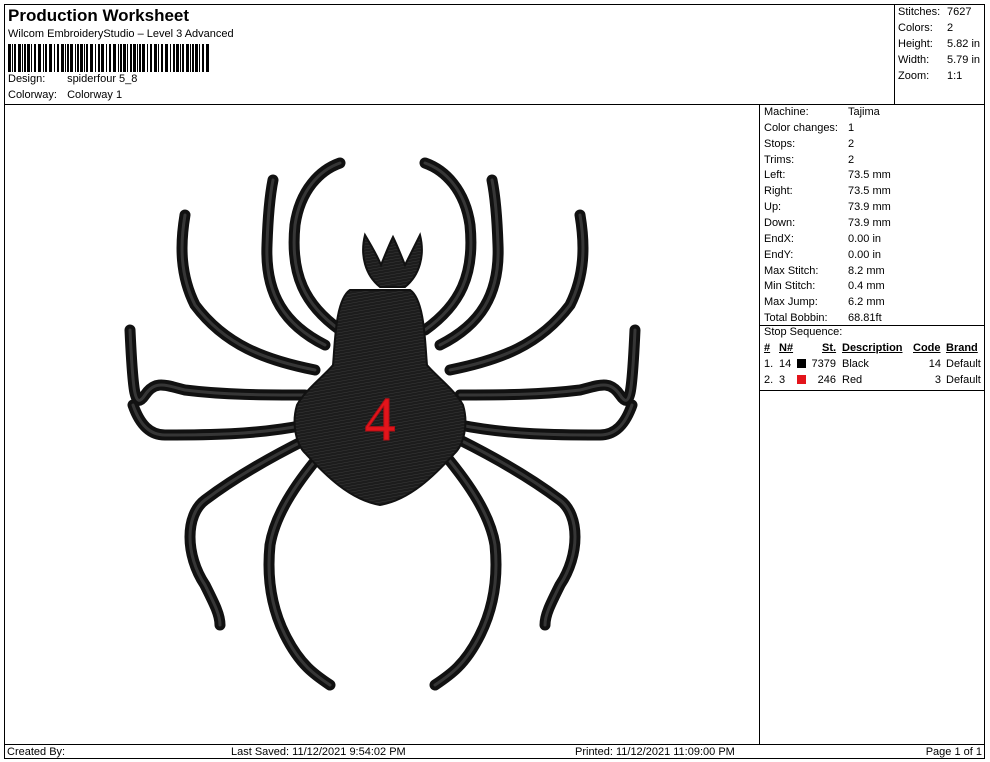 The height and width of the screenshot is (762, 990). What do you see at coordinates (767, 348) in the screenshot?
I see `col-header-num: #` at bounding box center [767, 348].